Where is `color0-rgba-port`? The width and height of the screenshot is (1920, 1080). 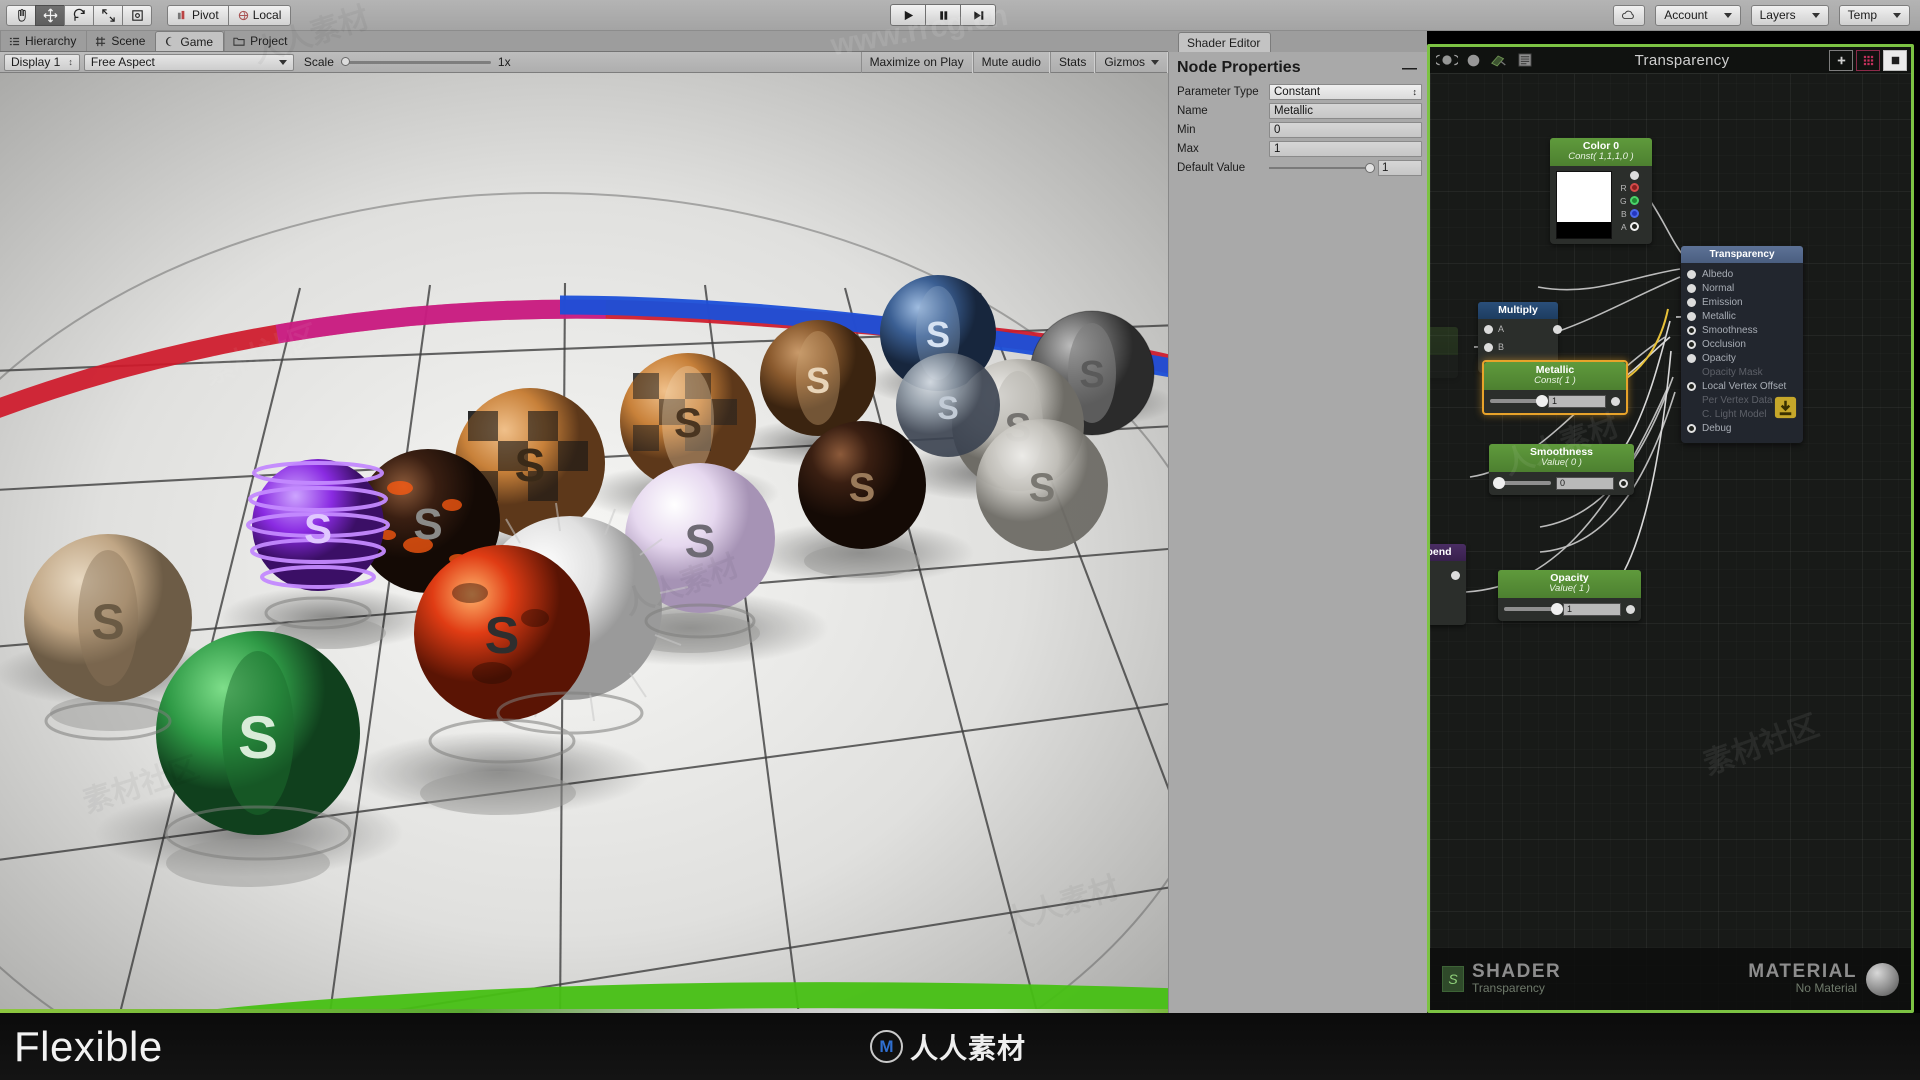
color0-rgba-port is located at coordinates (1634, 175).